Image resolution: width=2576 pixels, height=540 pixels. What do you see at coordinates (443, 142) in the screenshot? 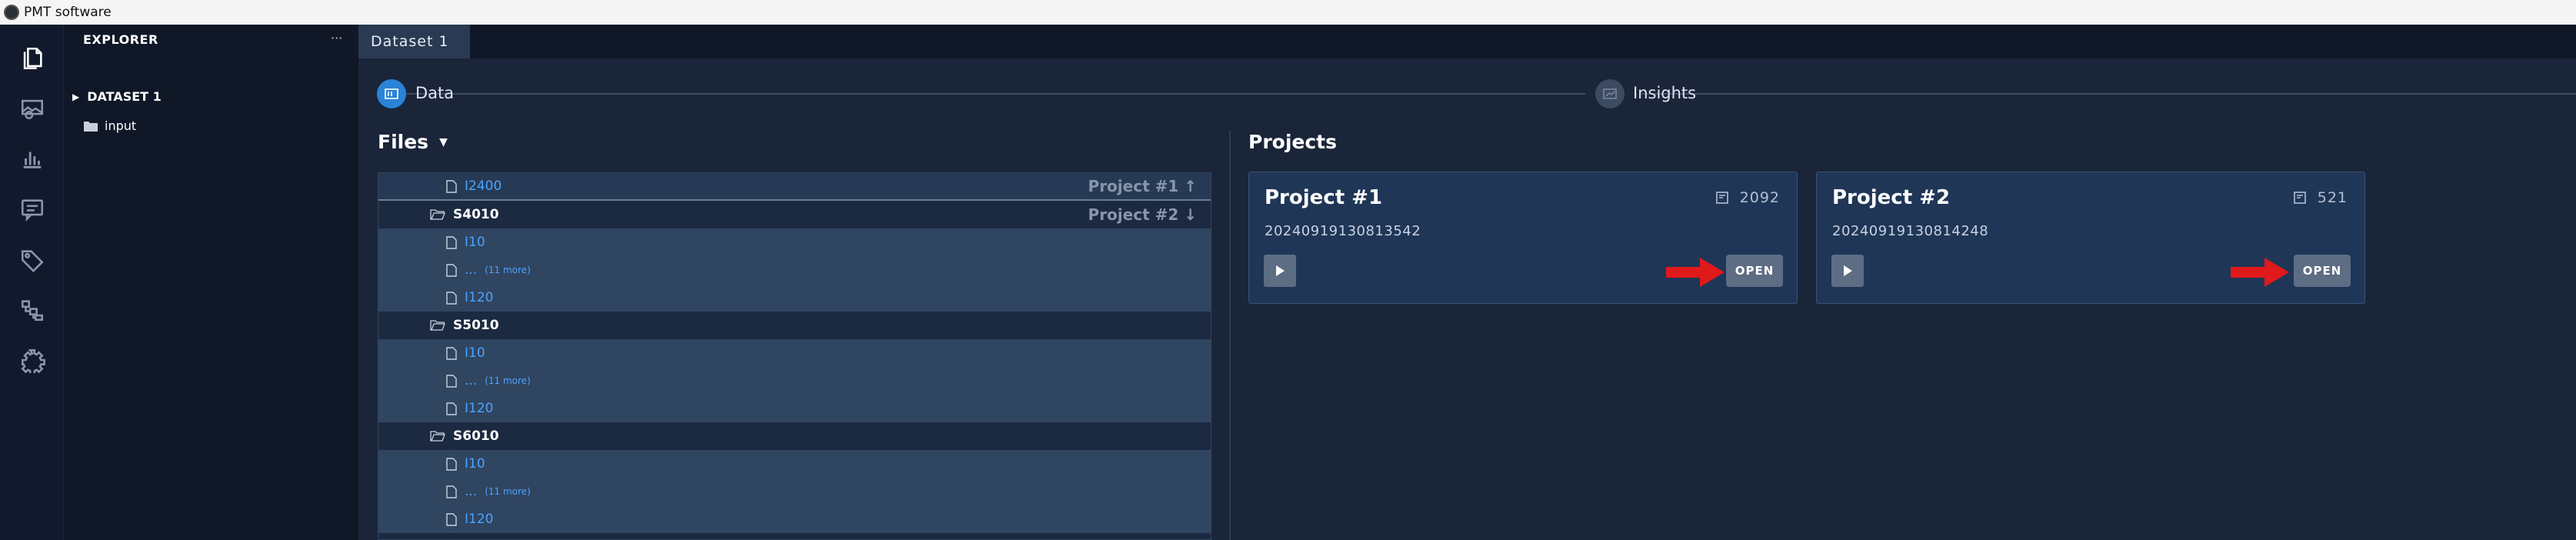
I see `dropdown-caret-icon: ▼` at bounding box center [443, 142].